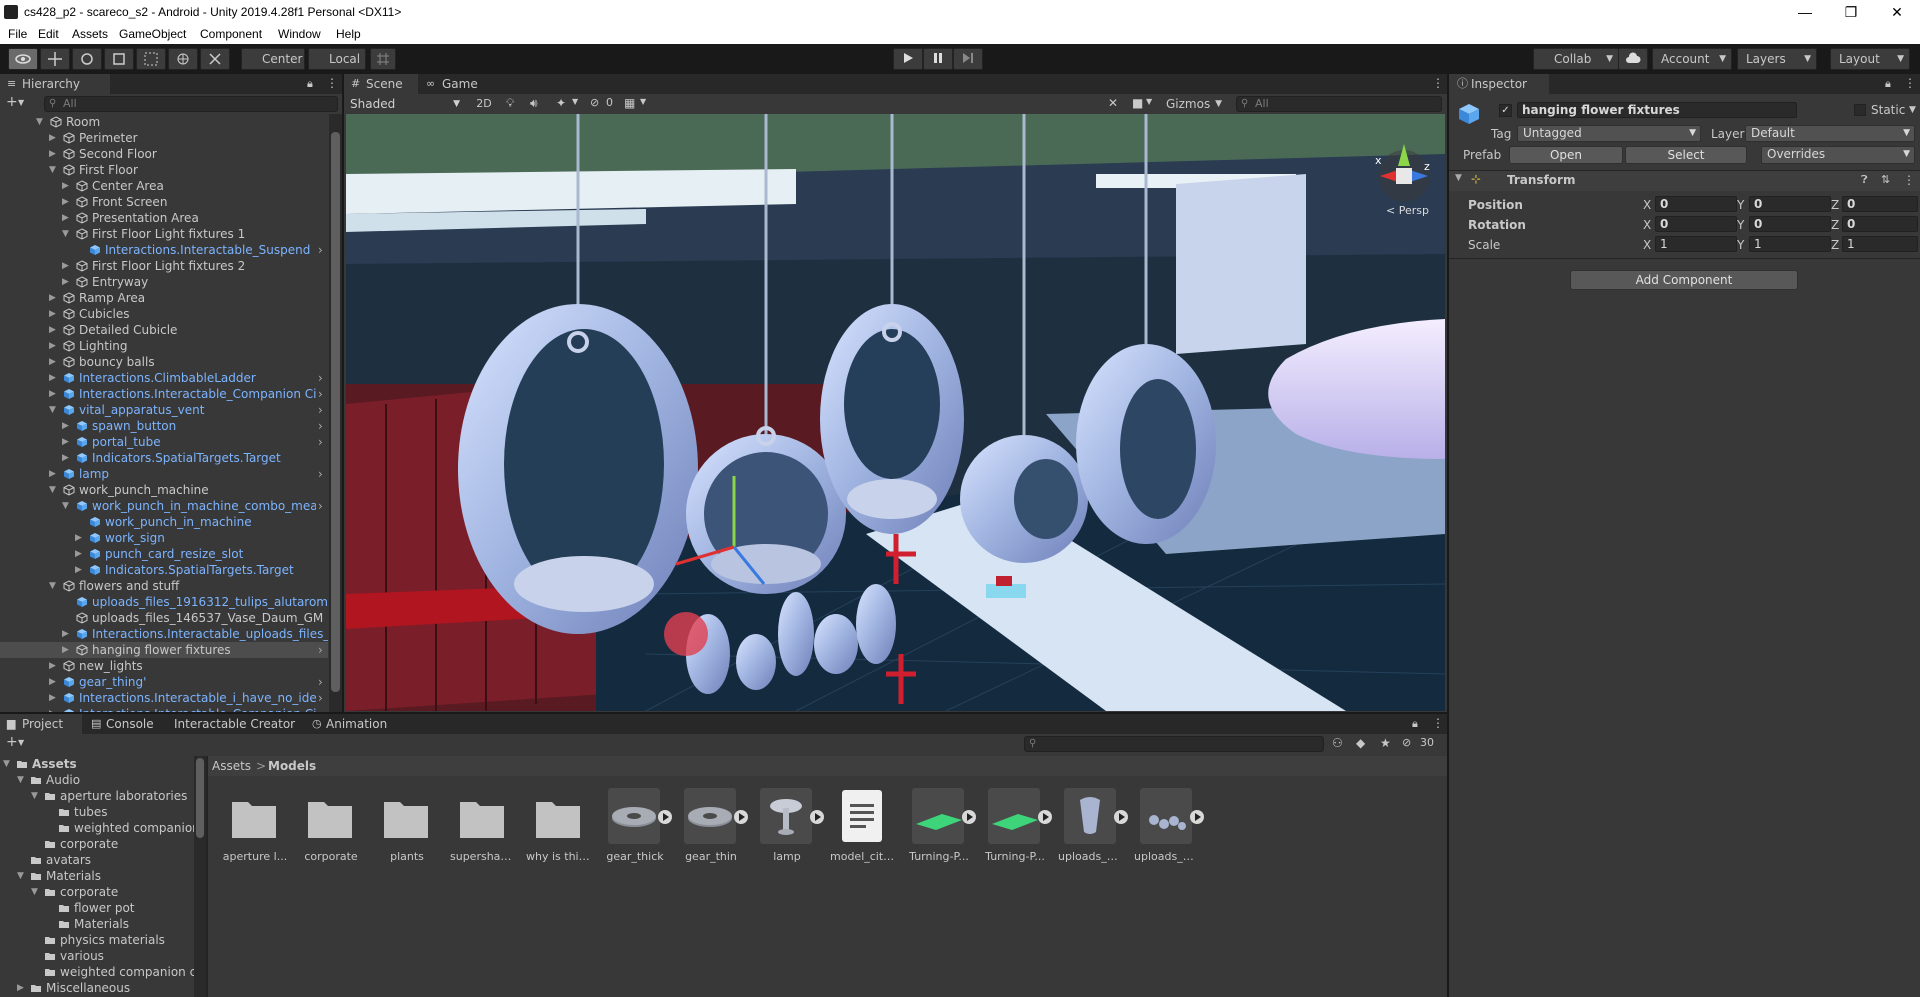  I want to click on play-button, so click(908, 59).